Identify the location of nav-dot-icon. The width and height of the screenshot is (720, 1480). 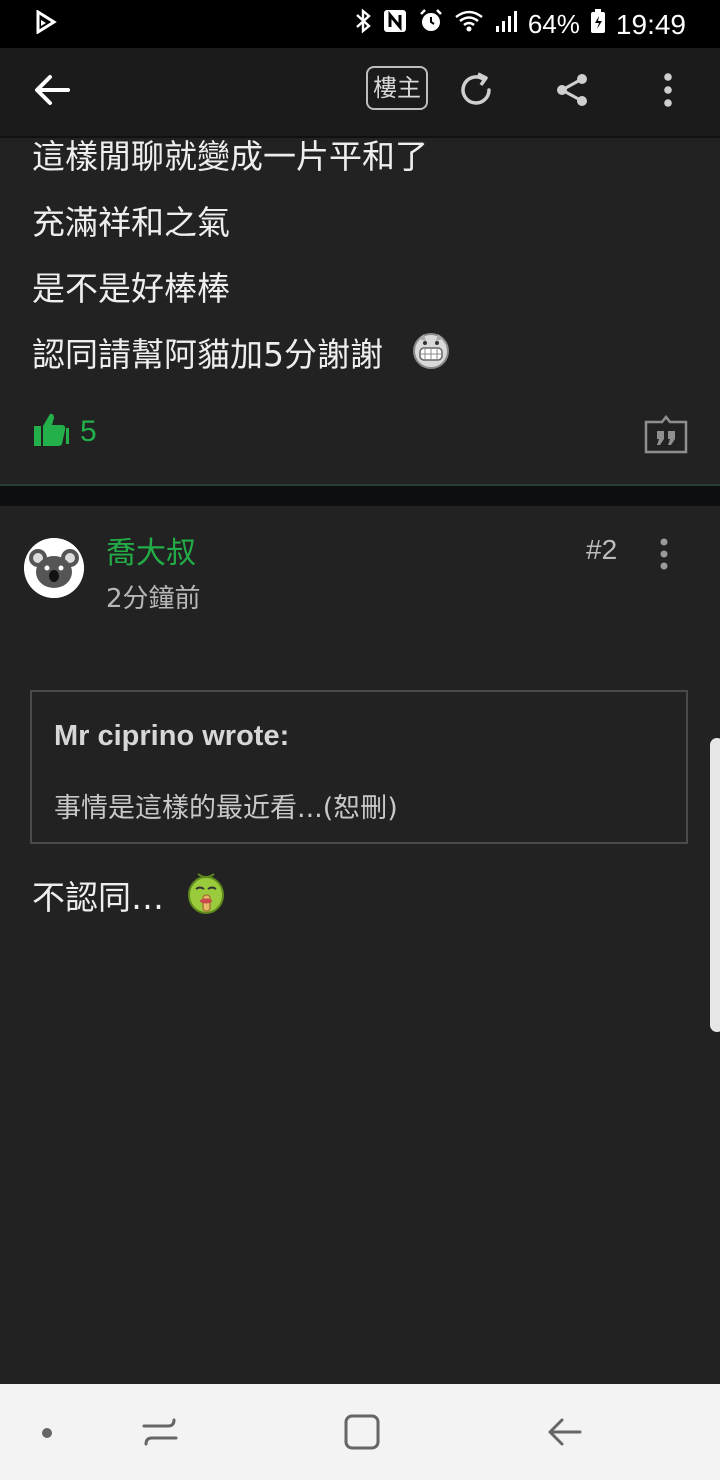
(50, 1432).